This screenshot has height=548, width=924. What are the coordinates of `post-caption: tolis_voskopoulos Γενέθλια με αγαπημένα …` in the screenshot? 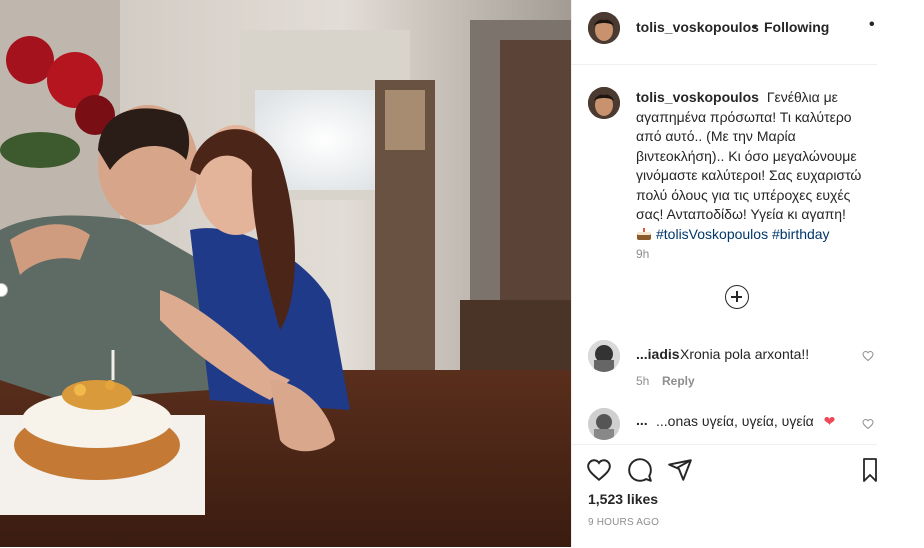 It's located at (754, 166).